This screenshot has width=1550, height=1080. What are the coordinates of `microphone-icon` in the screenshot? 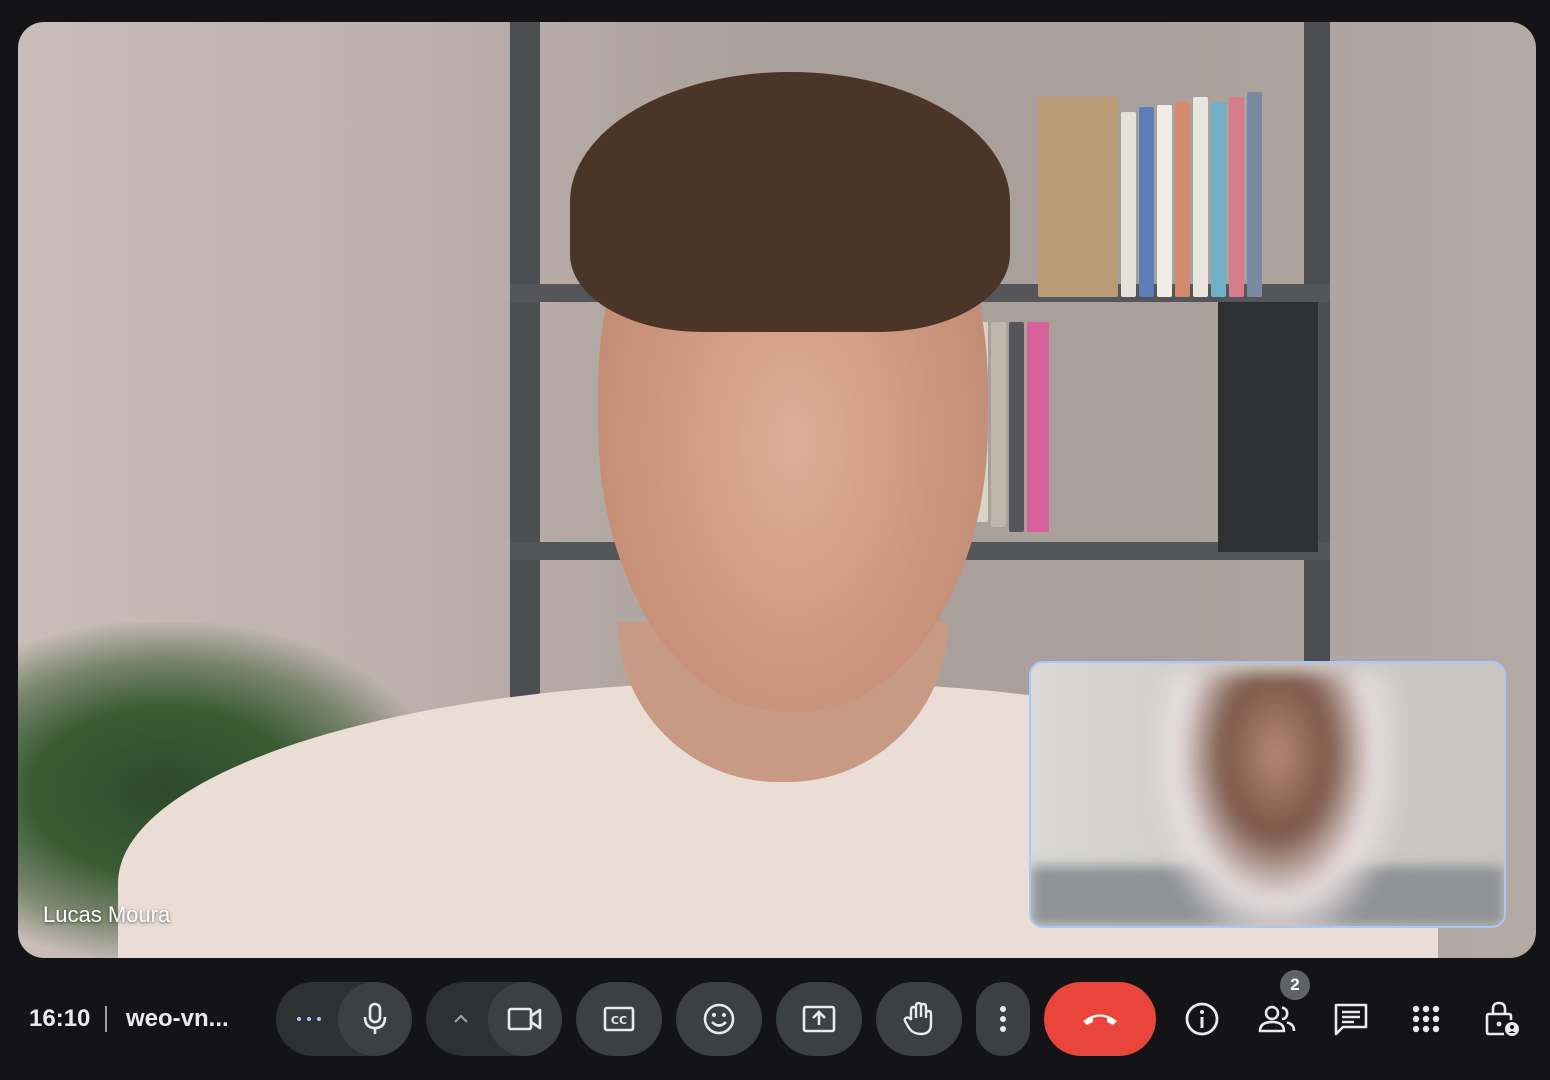 It's located at (375, 1019).